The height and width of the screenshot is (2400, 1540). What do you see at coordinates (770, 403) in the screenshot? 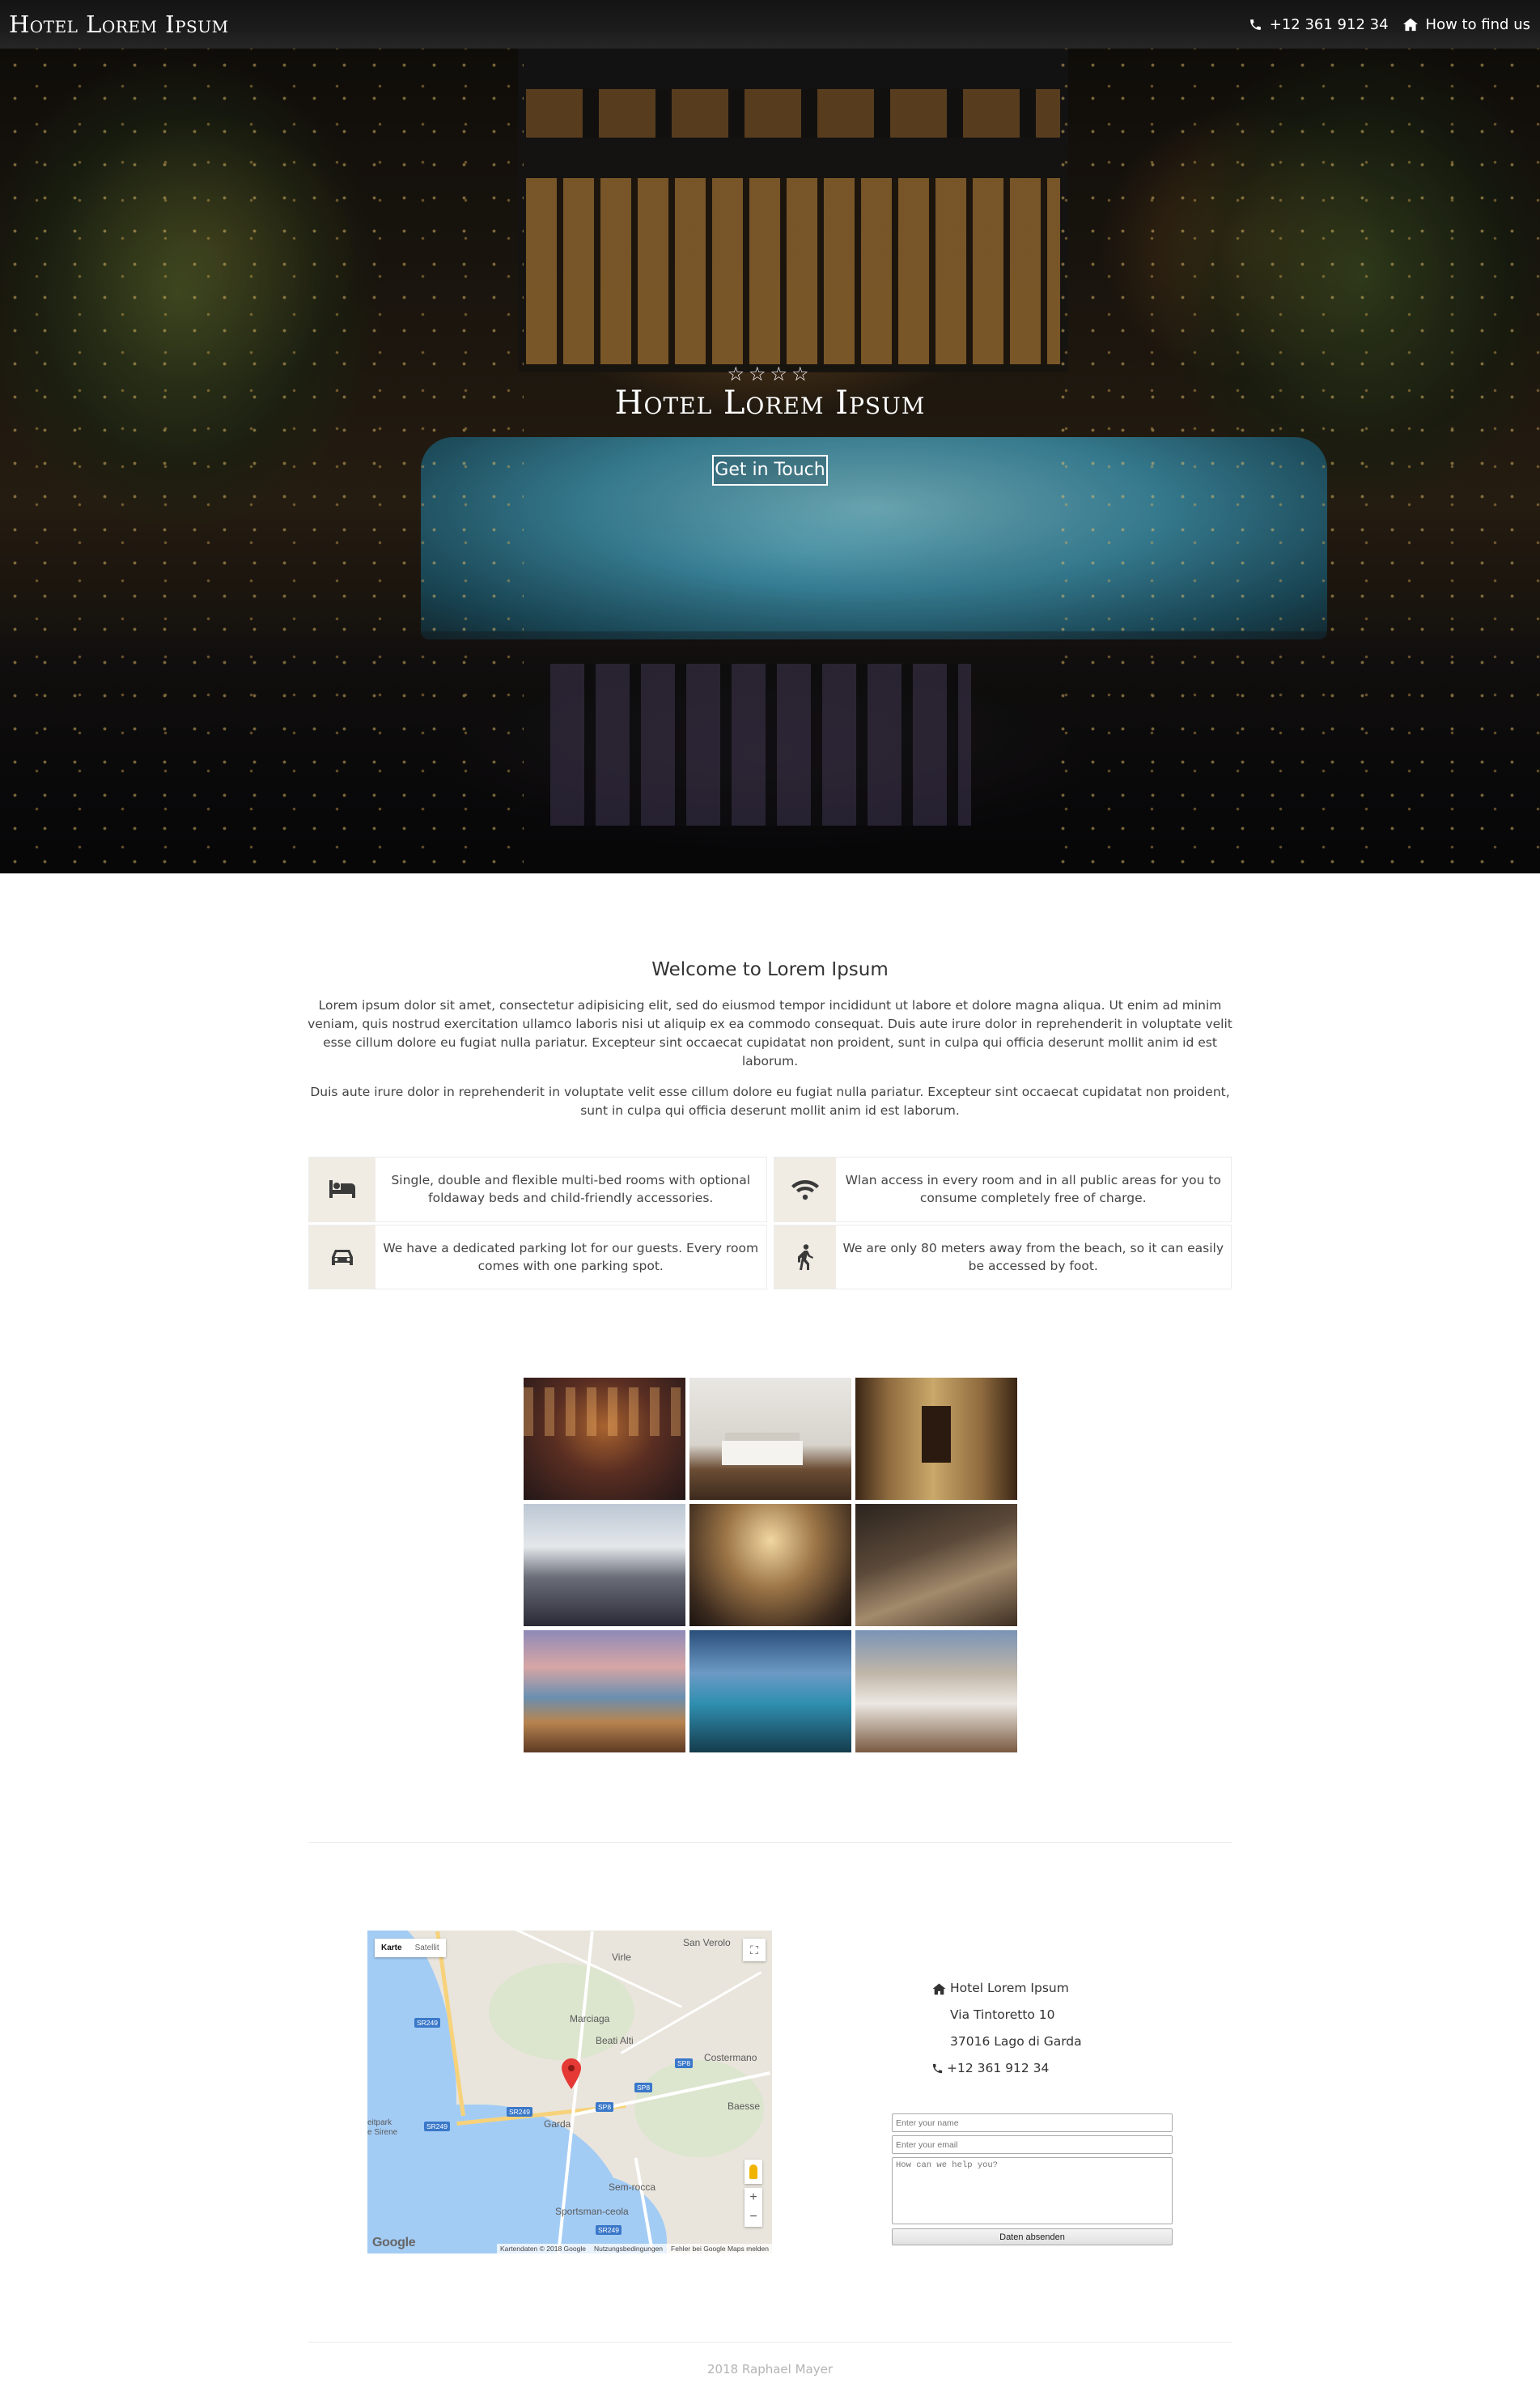
I see `hero-title: Hotel Lorem Ipsum` at bounding box center [770, 403].